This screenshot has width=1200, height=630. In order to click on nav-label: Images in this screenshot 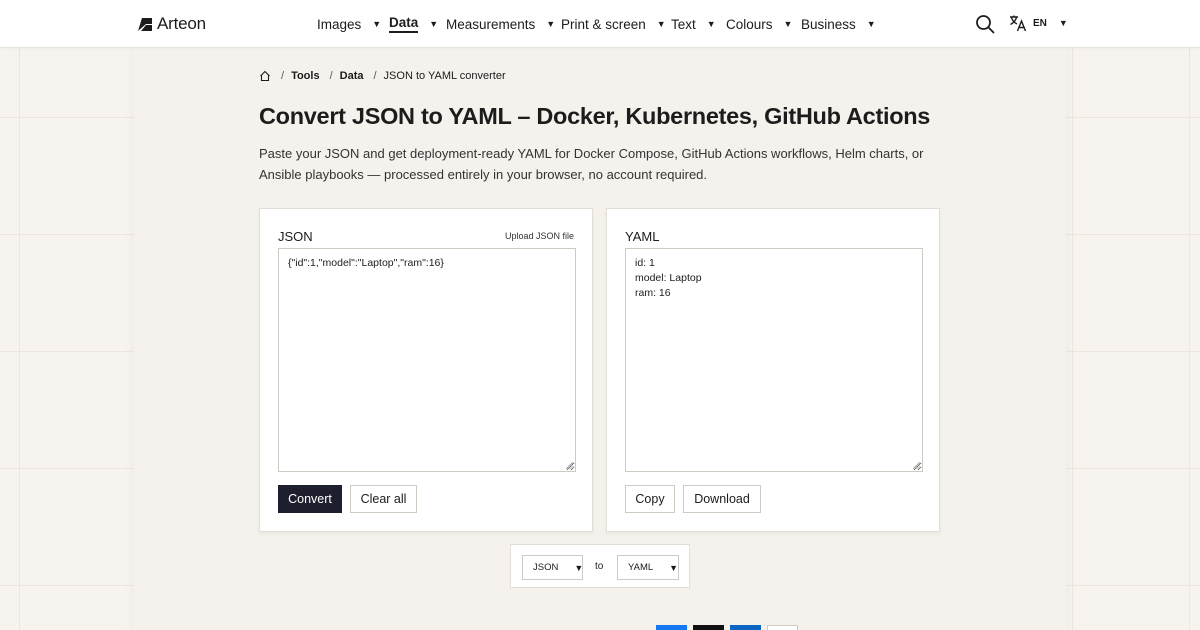, I will do `click(339, 24)`.